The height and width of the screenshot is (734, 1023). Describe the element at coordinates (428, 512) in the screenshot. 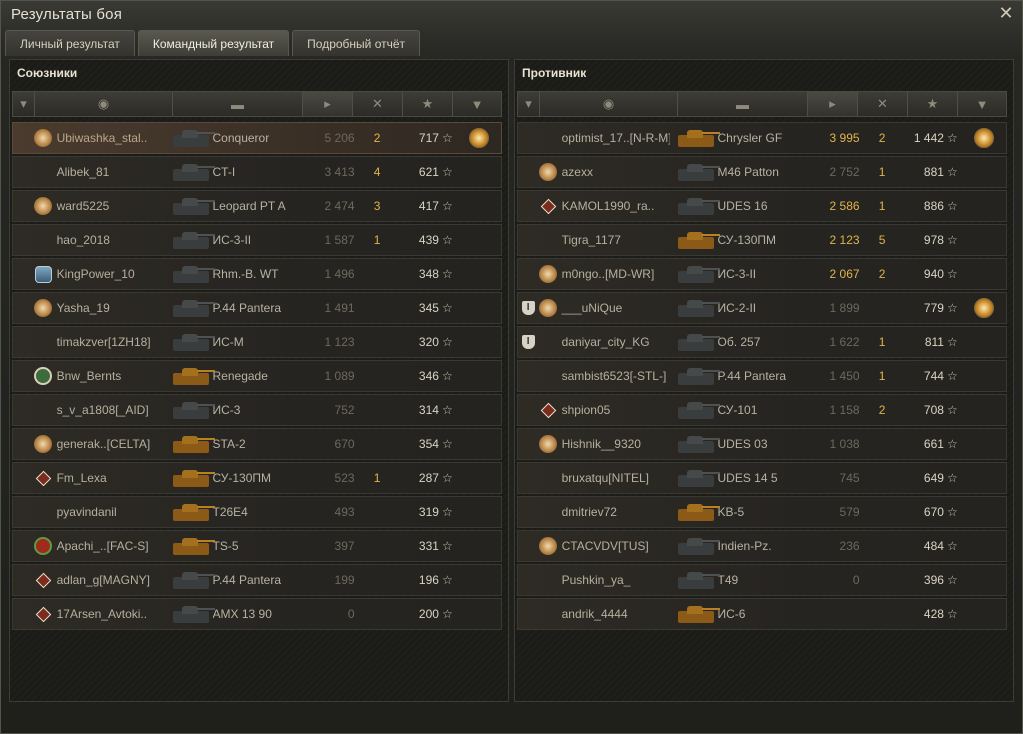

I see `xp-value: 319` at that location.